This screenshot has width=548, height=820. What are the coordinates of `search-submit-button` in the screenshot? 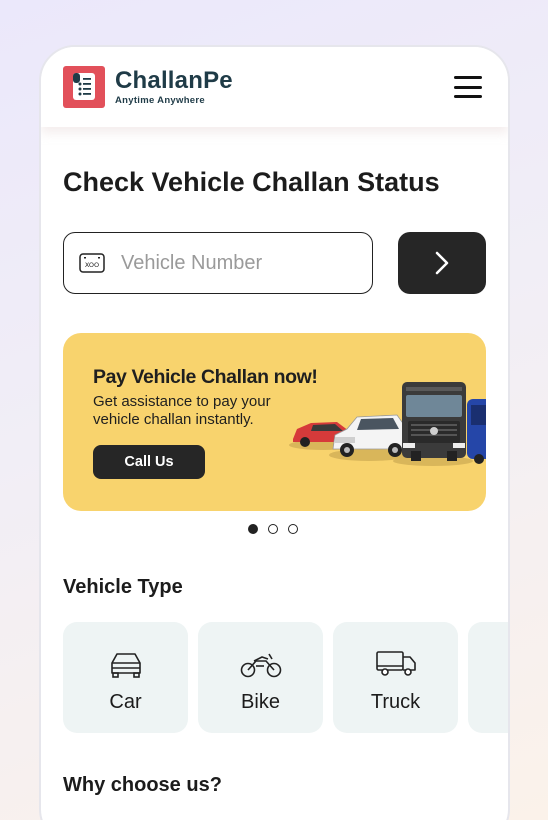 It's located at (442, 263).